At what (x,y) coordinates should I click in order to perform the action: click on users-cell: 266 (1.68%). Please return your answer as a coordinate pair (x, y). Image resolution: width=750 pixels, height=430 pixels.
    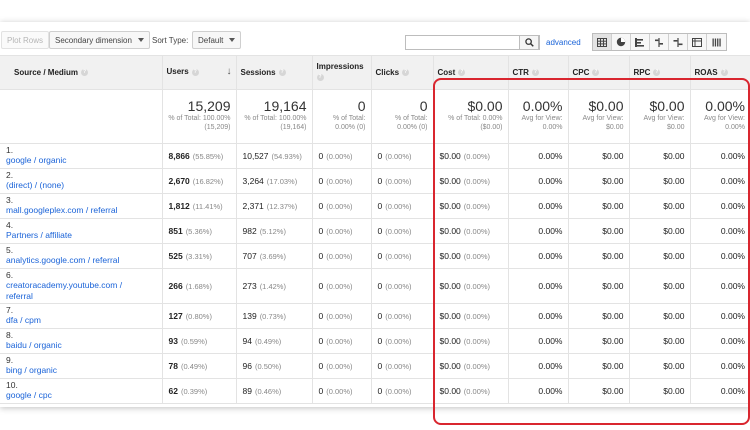
    Looking at the image, I should click on (199, 286).